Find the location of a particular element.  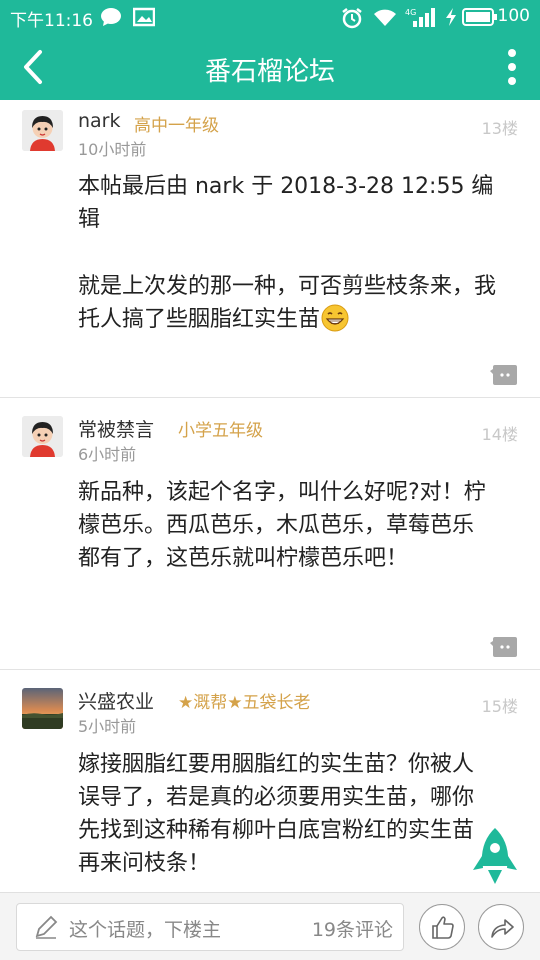

post-username: 常被禁言 is located at coordinates (116, 428).